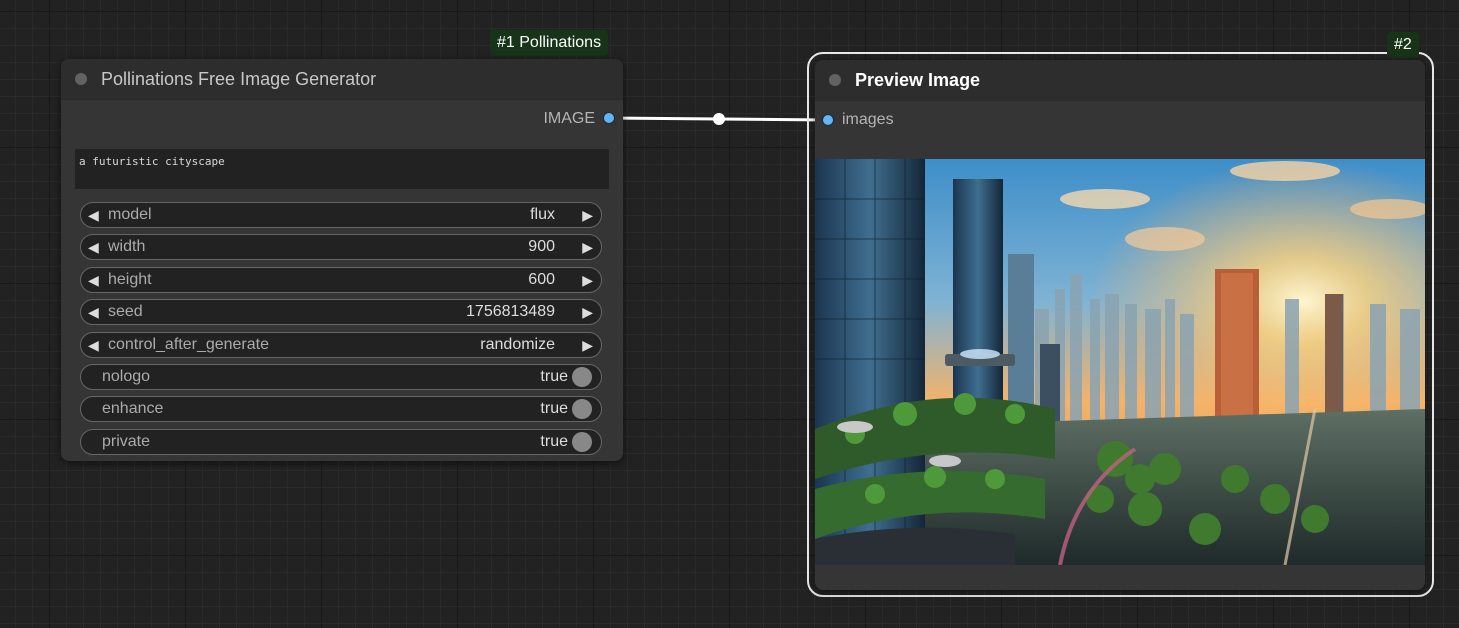 The image size is (1459, 628). What do you see at coordinates (609, 118) in the screenshot?
I see `output-slot-icon` at bounding box center [609, 118].